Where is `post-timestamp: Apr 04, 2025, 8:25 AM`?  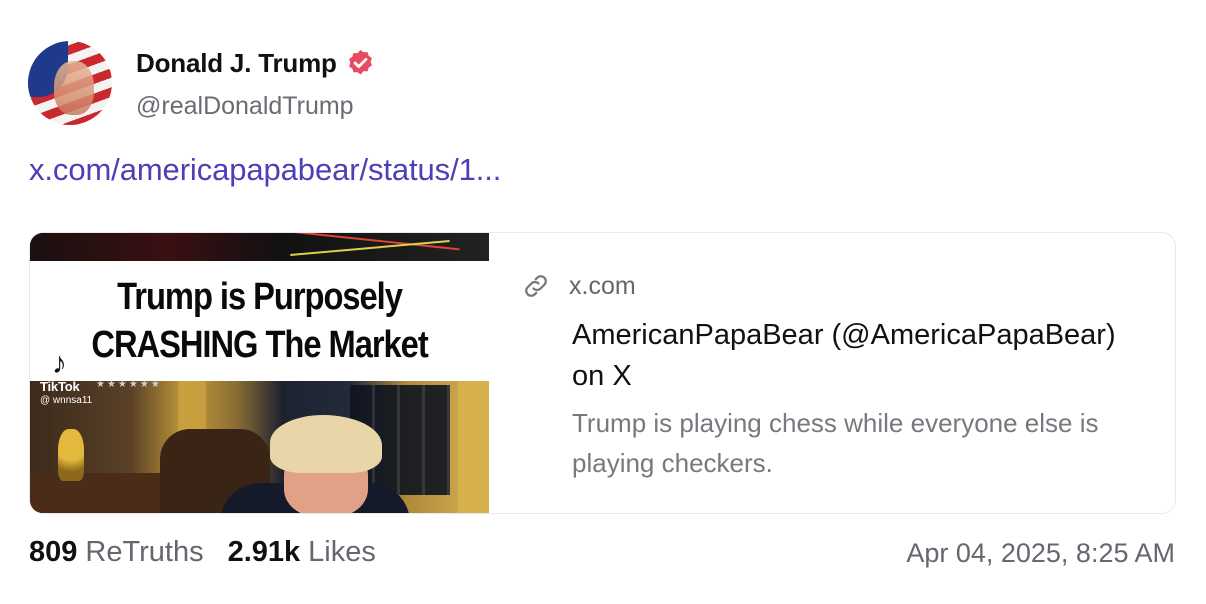
post-timestamp: Apr 04, 2025, 8:25 AM is located at coordinates (1040, 553).